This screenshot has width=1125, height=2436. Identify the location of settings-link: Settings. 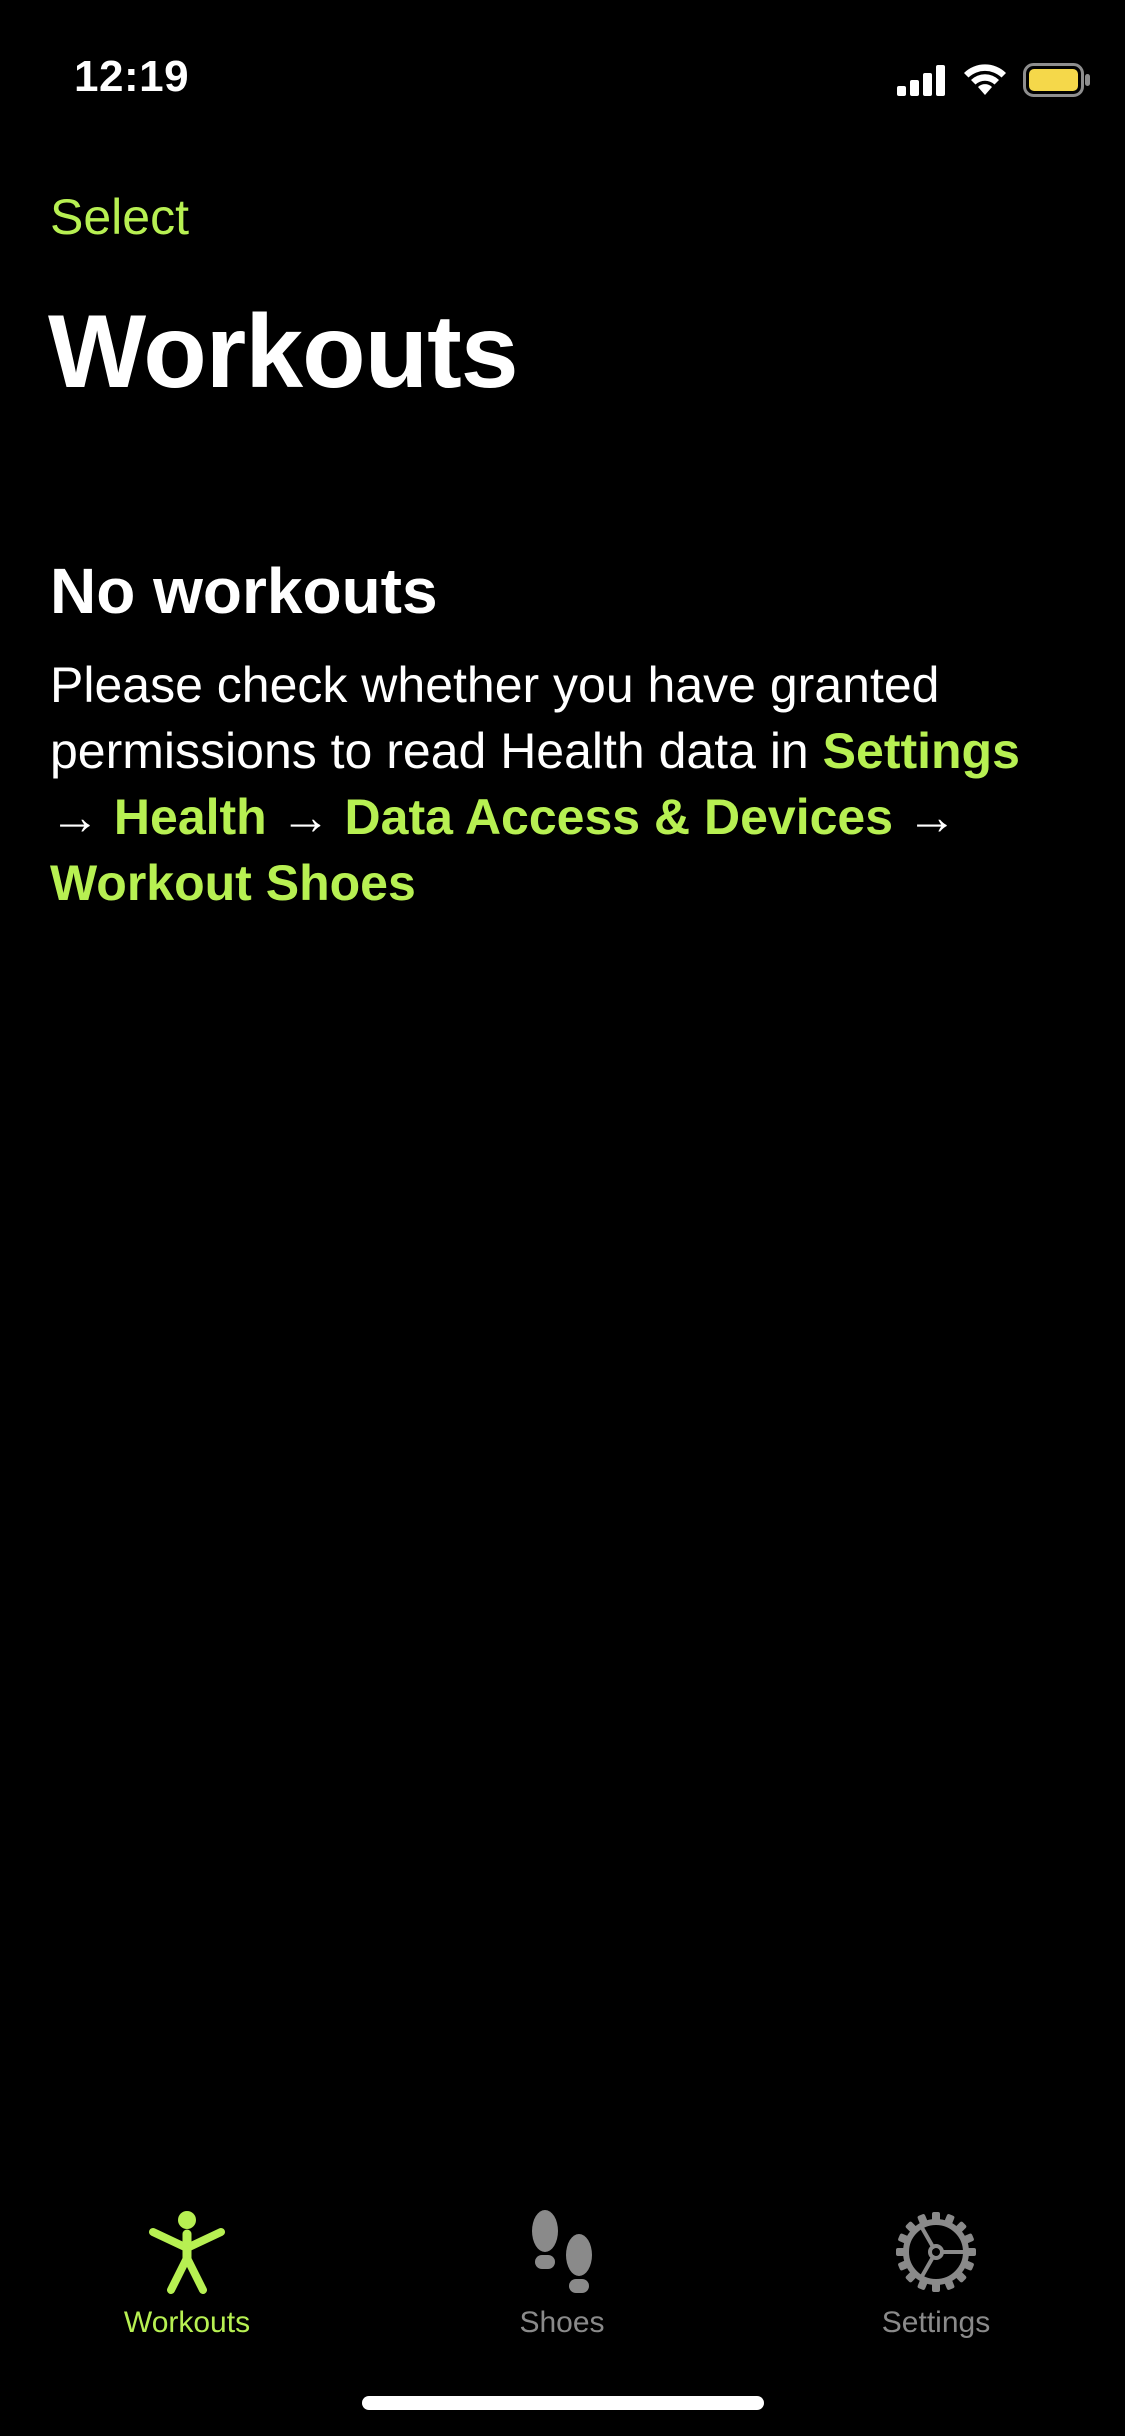
(921, 751).